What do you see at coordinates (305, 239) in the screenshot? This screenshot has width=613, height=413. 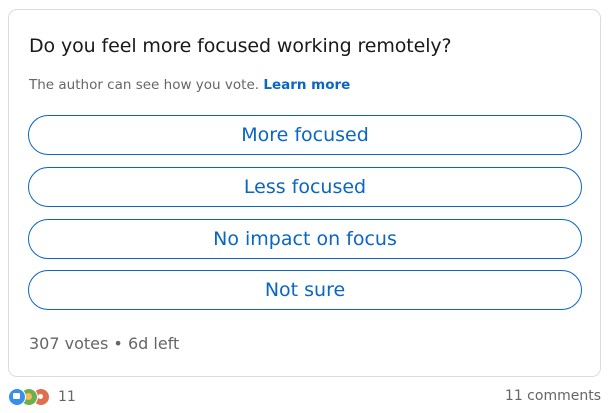 I see `poll-option-no-impact: No impact on focus` at bounding box center [305, 239].